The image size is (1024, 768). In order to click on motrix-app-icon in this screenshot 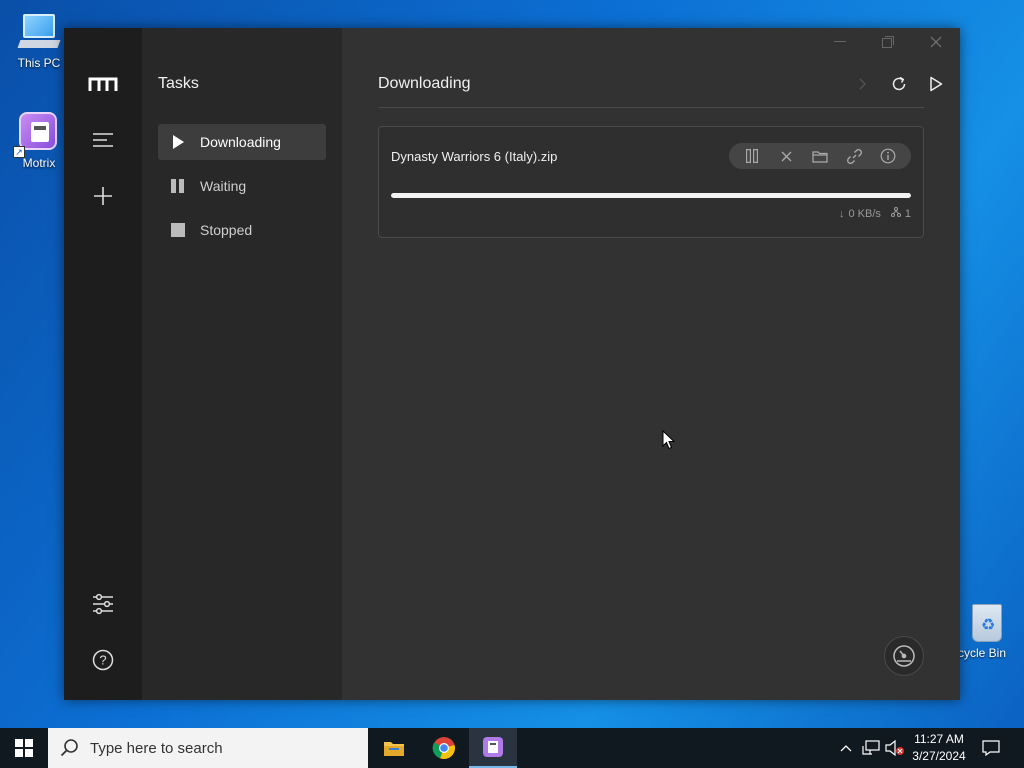, I will do `click(493, 747)`.